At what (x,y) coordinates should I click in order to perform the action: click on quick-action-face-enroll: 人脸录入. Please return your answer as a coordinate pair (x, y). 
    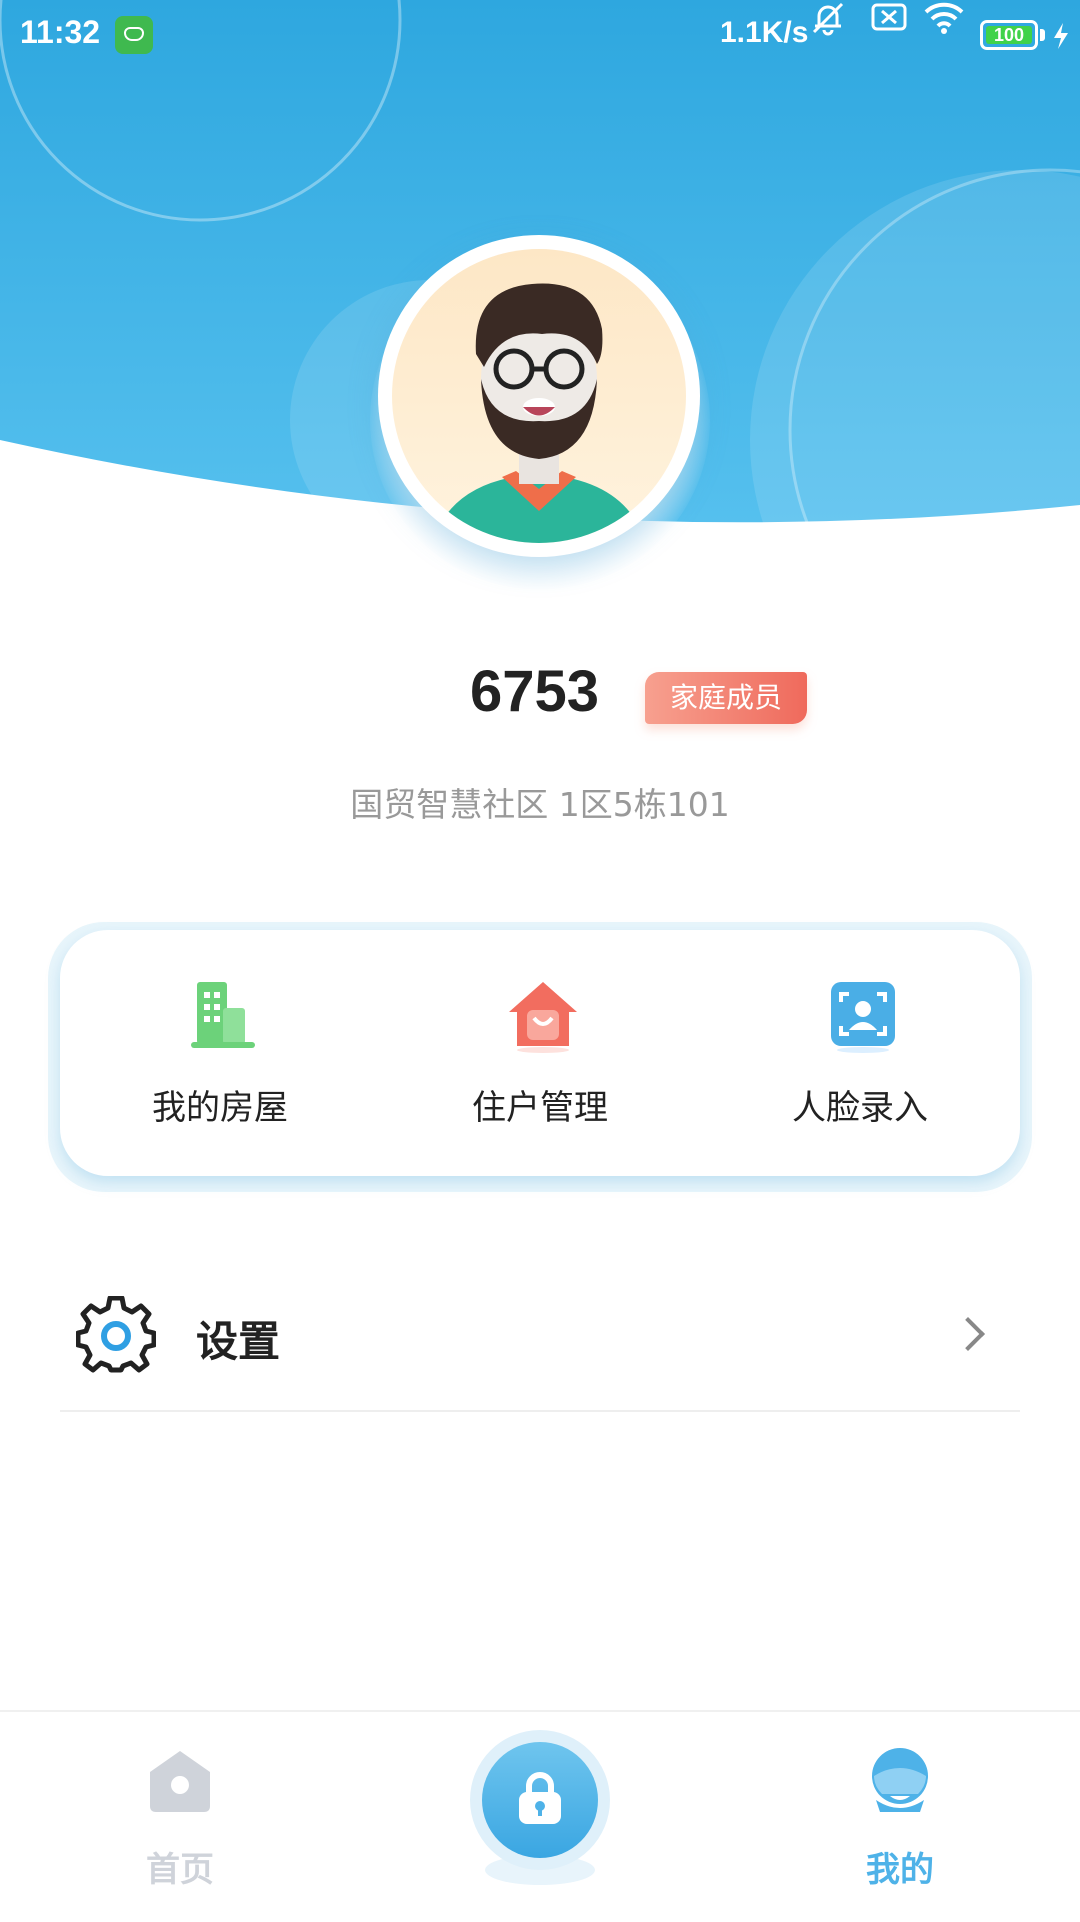
    Looking at the image, I should click on (860, 1053).